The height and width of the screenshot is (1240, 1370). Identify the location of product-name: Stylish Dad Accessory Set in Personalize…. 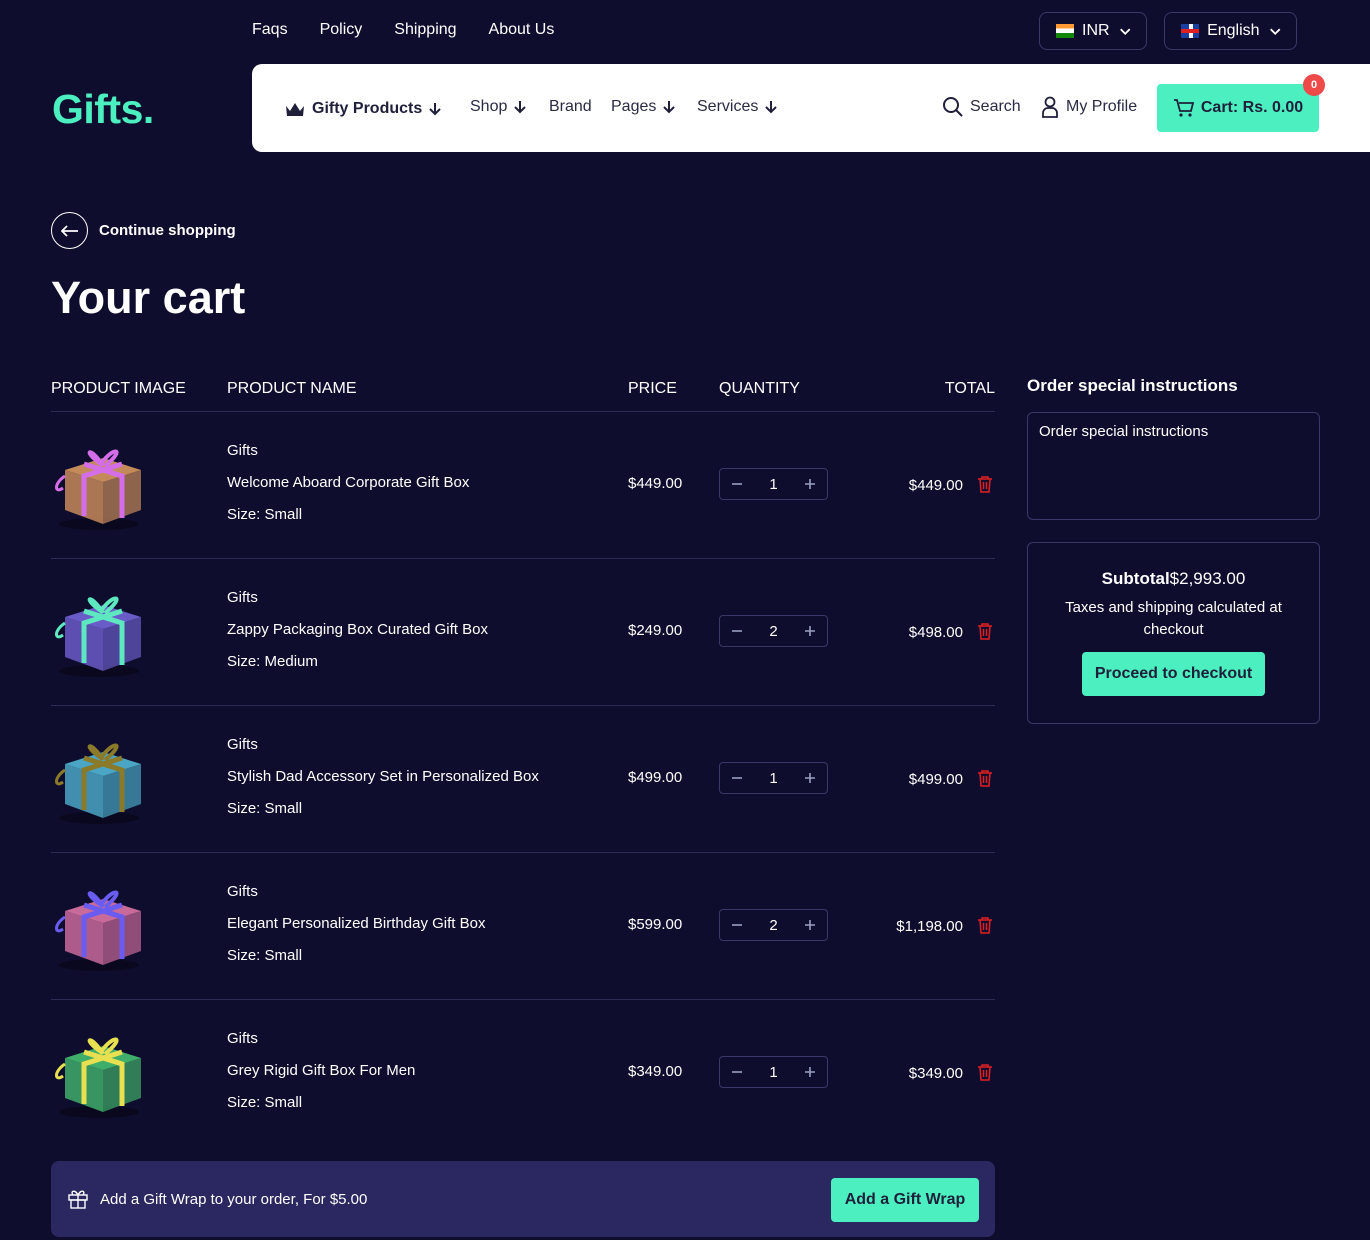
(383, 777).